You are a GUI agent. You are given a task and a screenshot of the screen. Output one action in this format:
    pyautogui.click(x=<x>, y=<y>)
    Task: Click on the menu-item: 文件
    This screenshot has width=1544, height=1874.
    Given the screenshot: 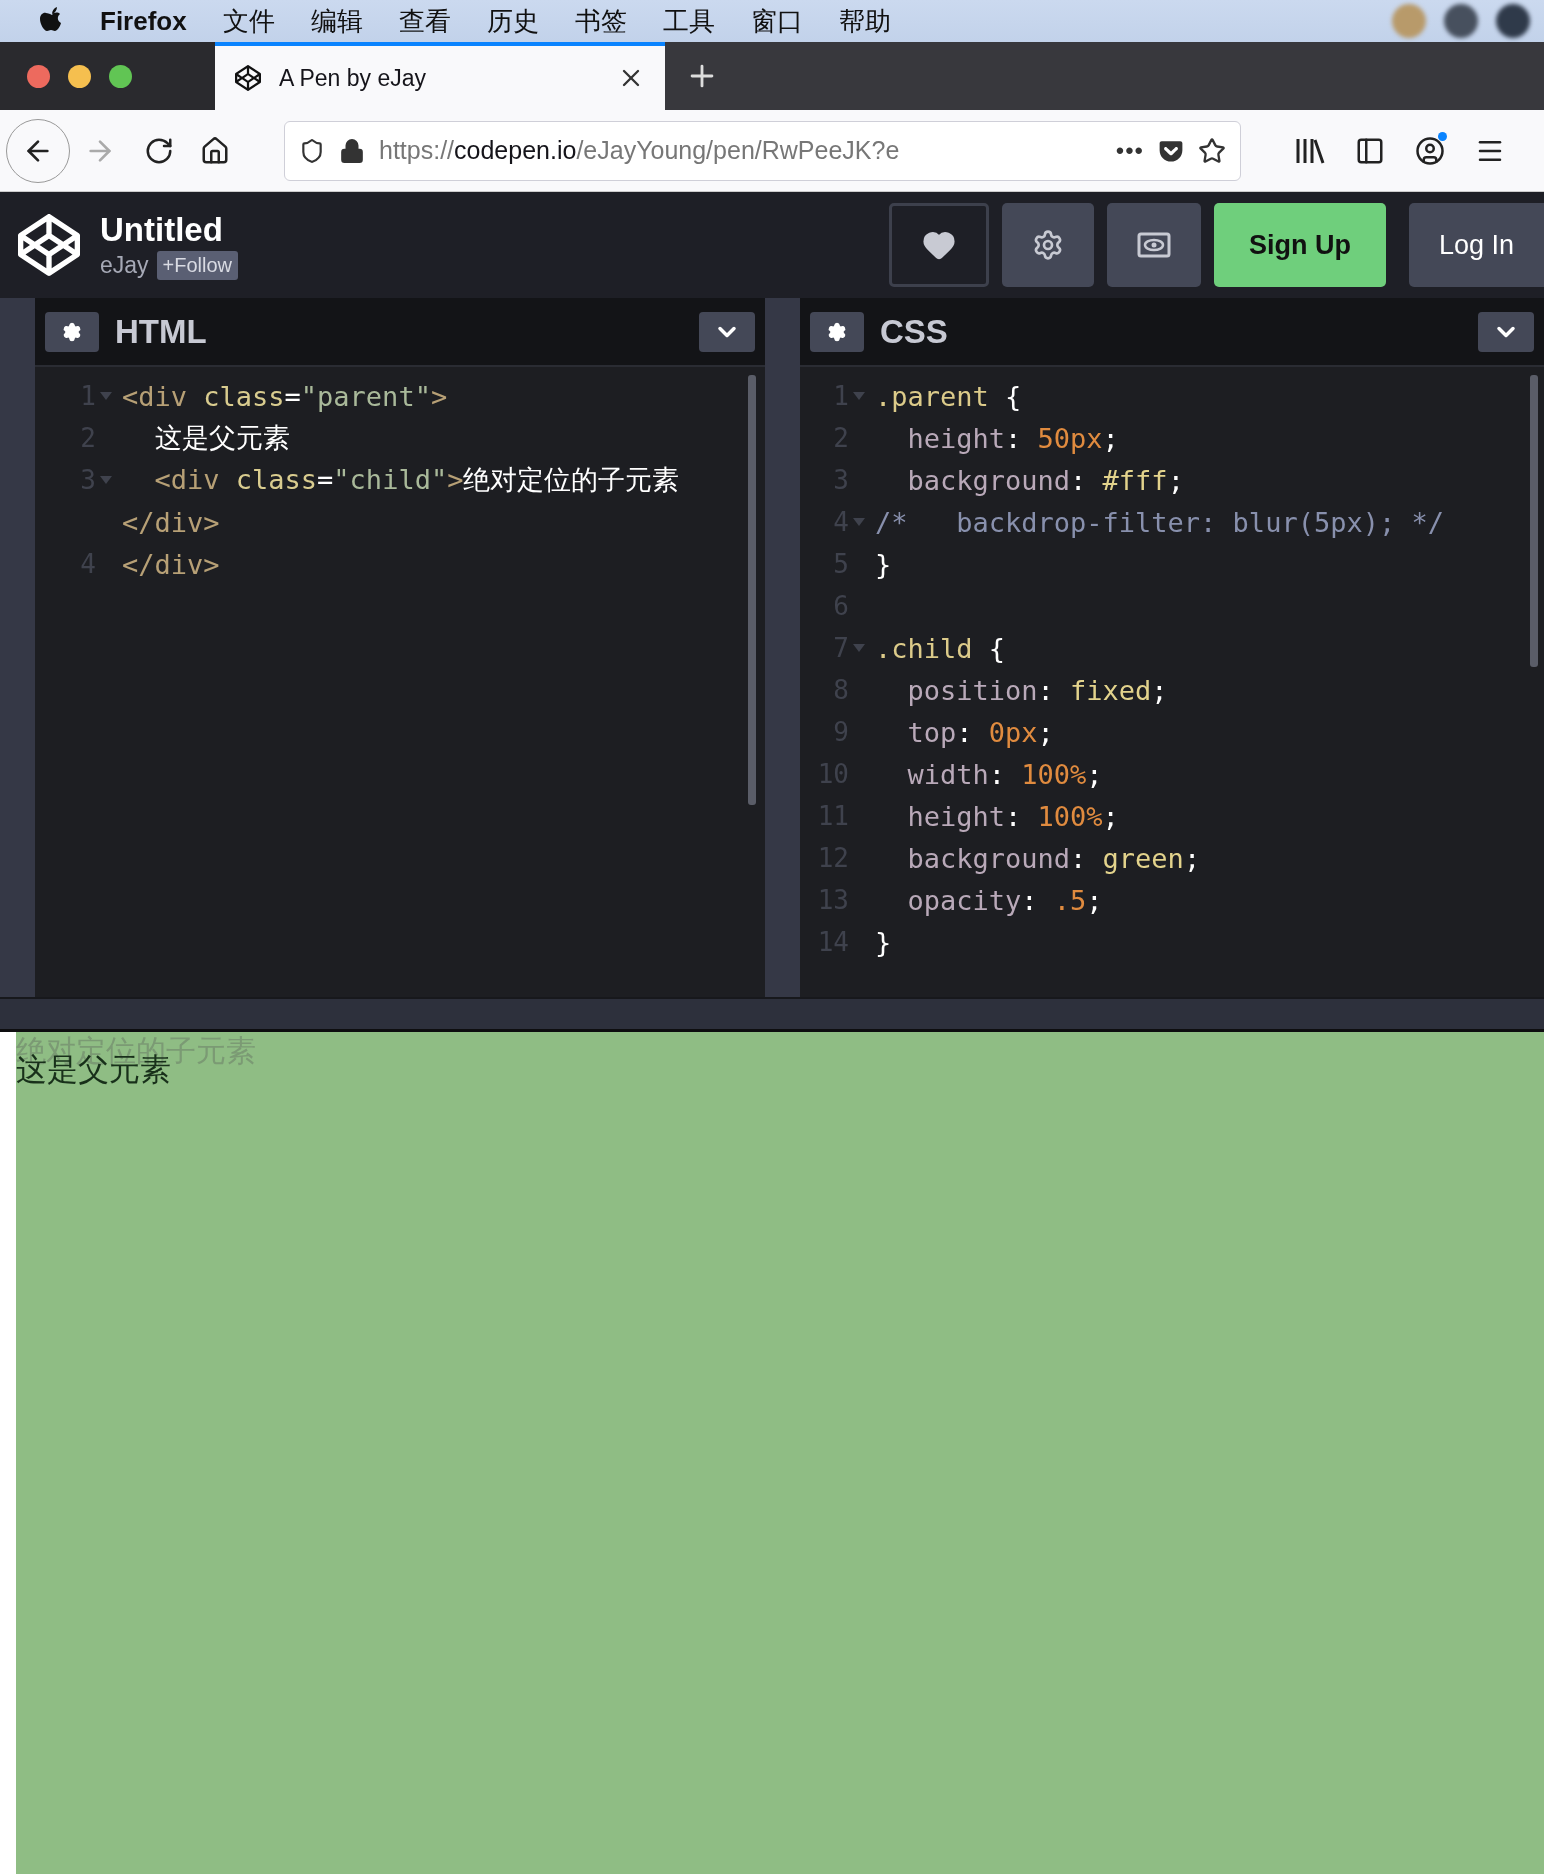 What is the action you would take?
    pyautogui.click(x=248, y=21)
    